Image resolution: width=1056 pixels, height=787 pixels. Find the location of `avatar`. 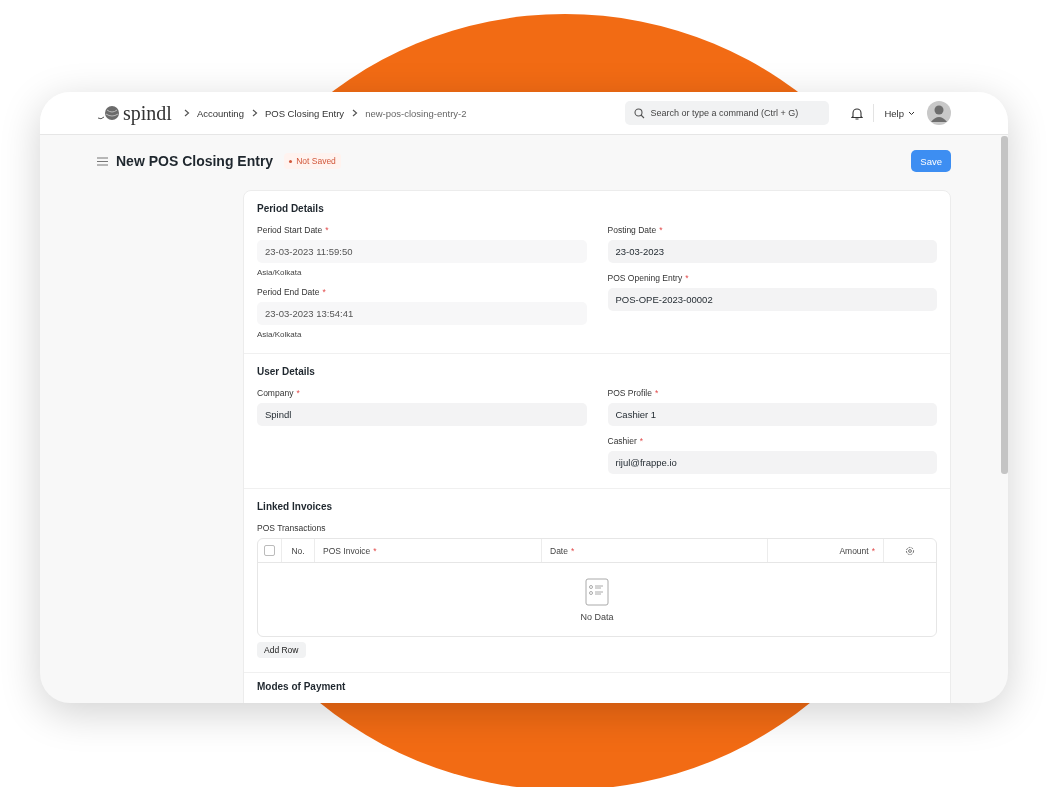

avatar is located at coordinates (939, 113).